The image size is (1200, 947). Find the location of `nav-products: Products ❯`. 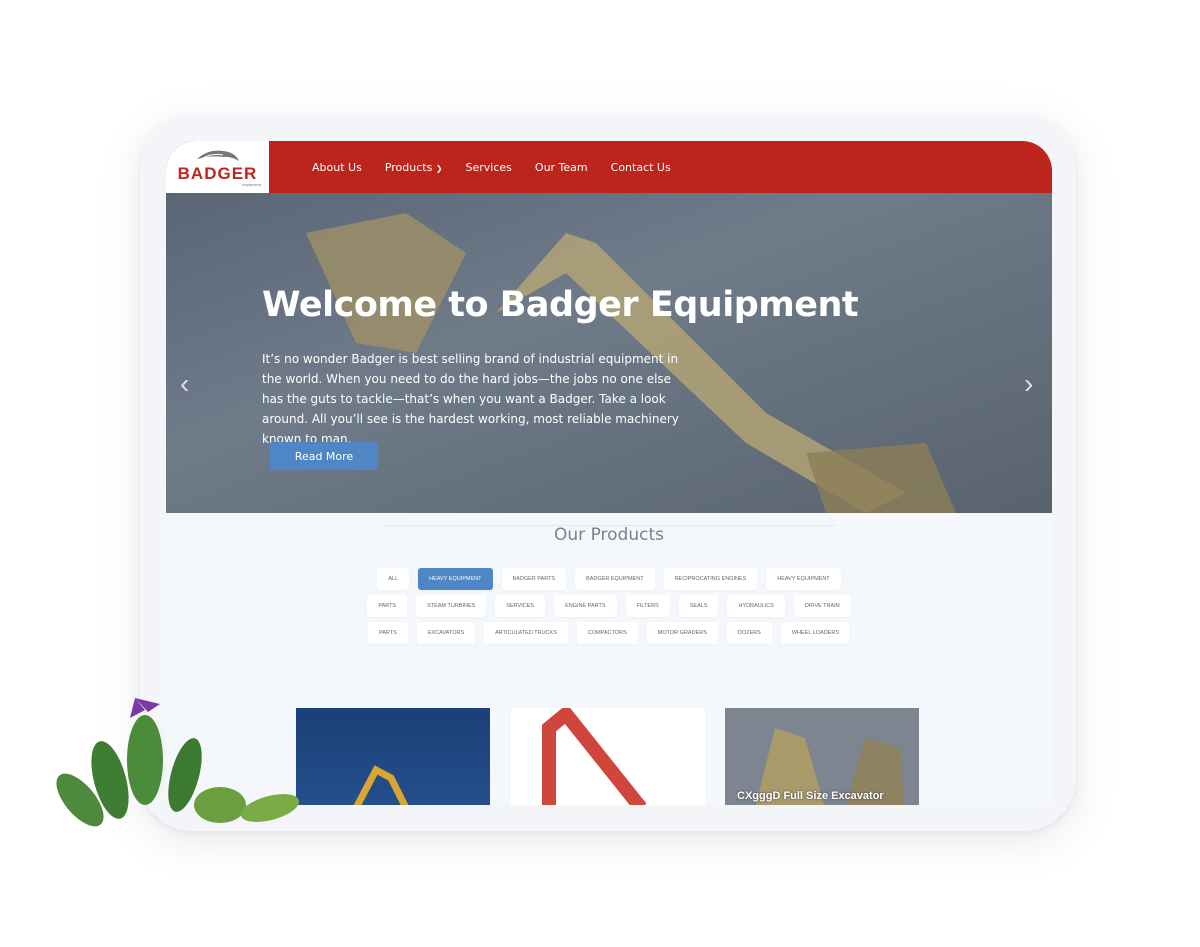

nav-products: Products ❯ is located at coordinates (414, 167).